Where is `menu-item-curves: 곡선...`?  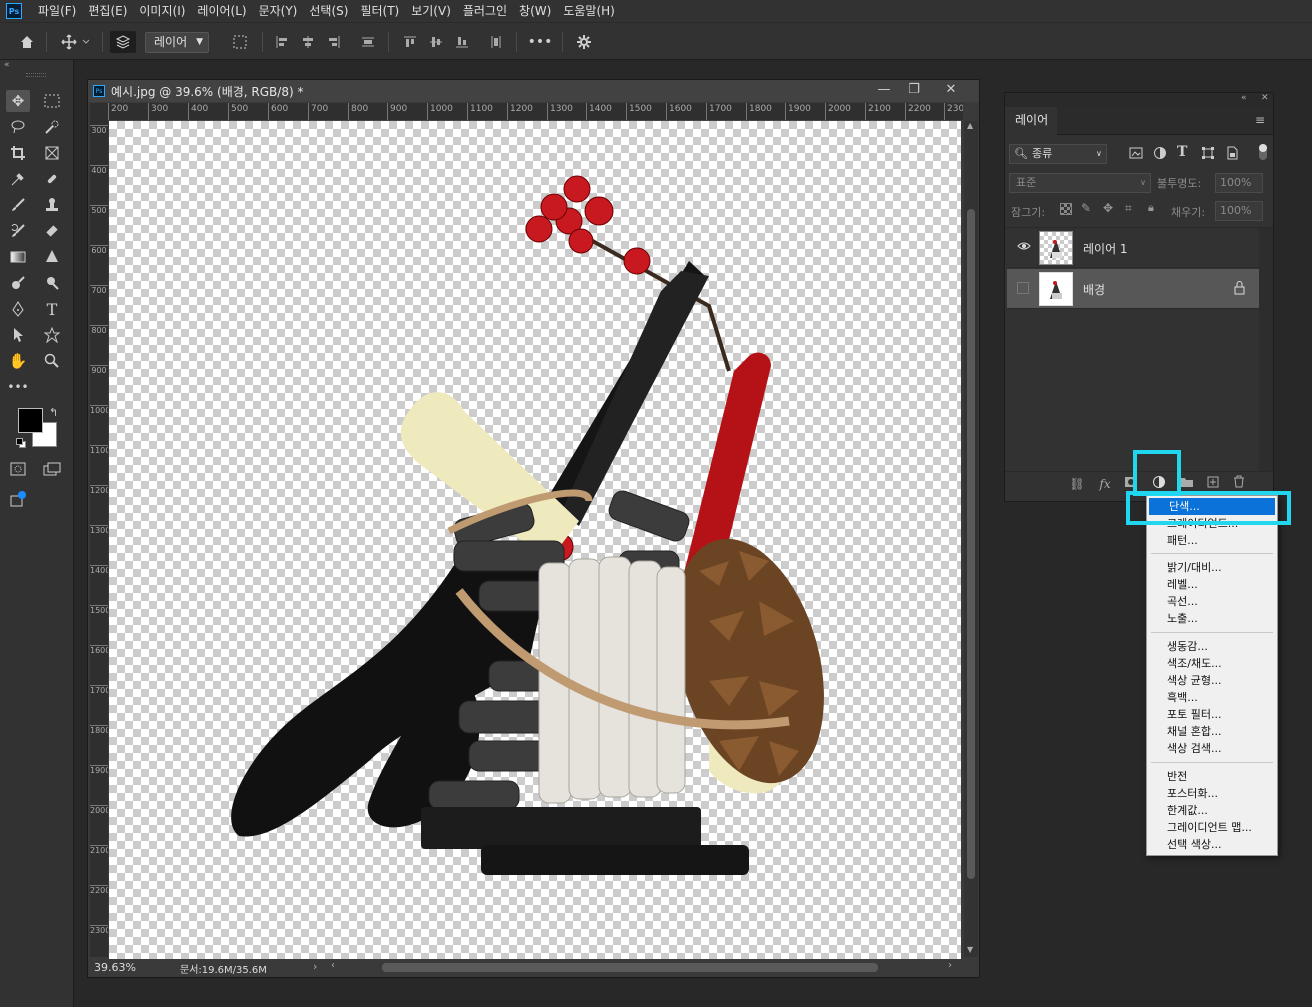 menu-item-curves: 곡선... is located at coordinates (1212, 601).